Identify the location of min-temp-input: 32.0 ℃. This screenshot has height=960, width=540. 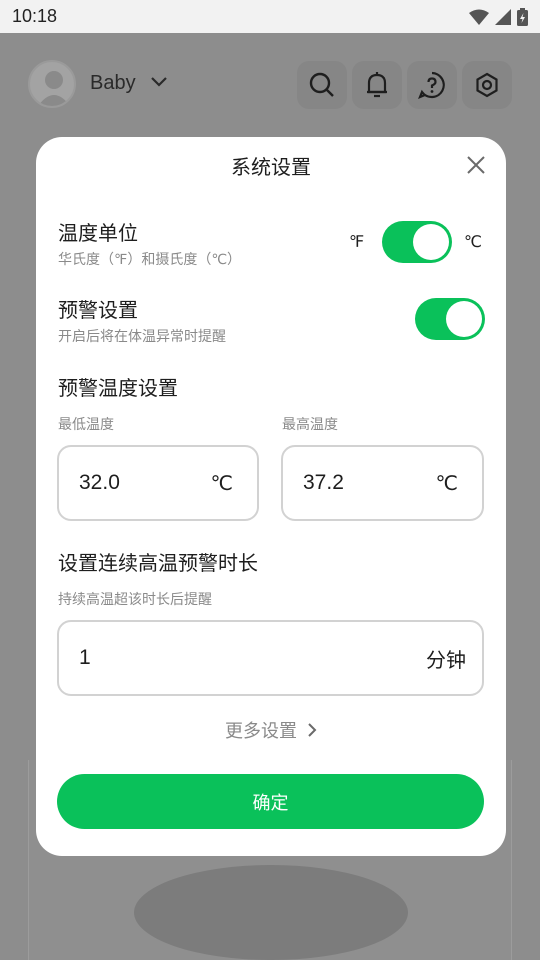
(158, 483).